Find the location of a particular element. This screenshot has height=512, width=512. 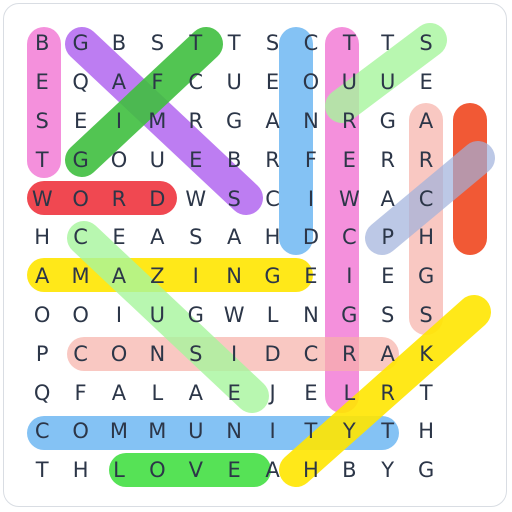

letter-cell: K is located at coordinates (426, 353).